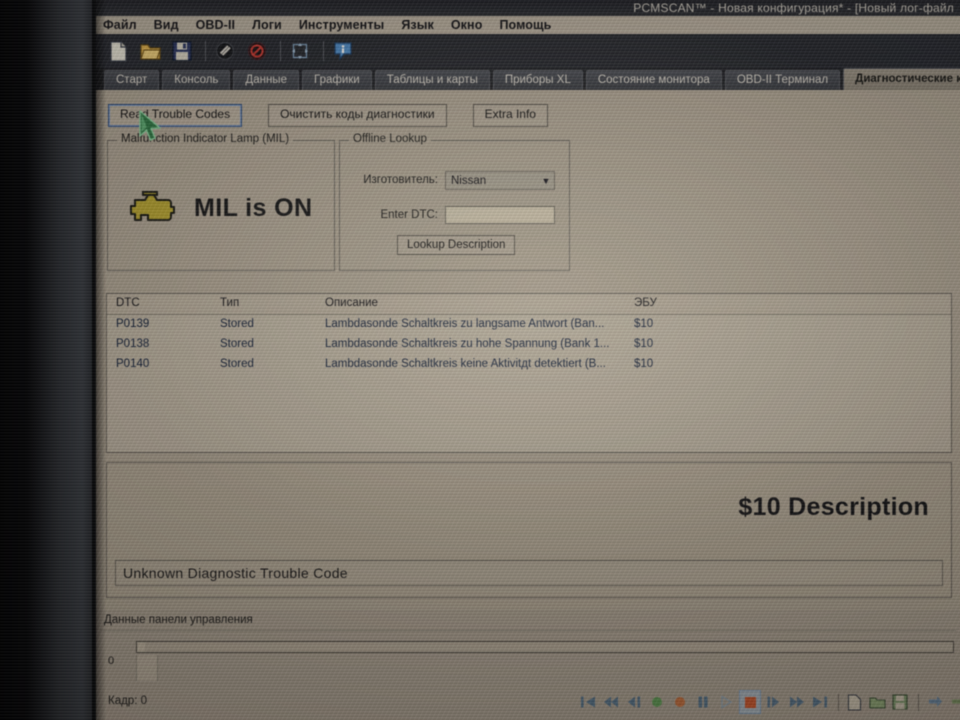 This screenshot has height=720, width=960. Describe the element at coordinates (141, 647) in the screenshot. I see `timeline-thumb` at that location.